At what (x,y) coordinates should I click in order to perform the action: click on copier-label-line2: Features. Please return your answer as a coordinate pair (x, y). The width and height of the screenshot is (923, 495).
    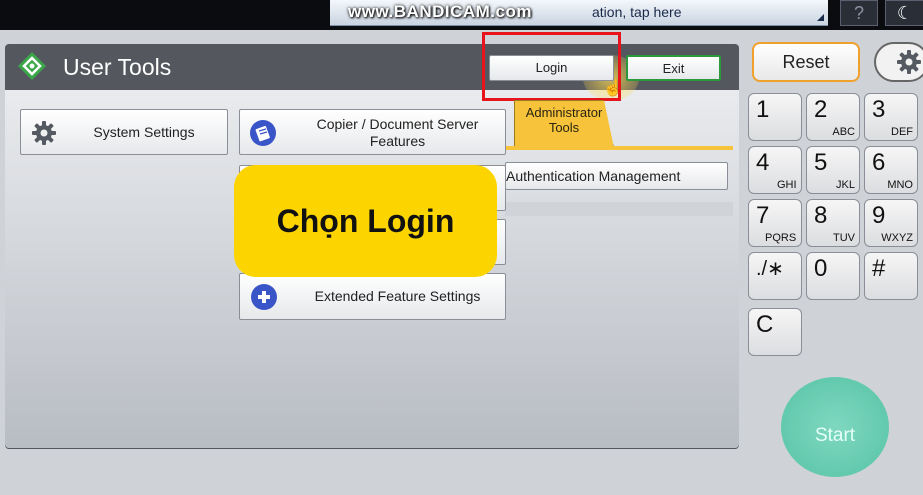
    Looking at the image, I should click on (397, 141).